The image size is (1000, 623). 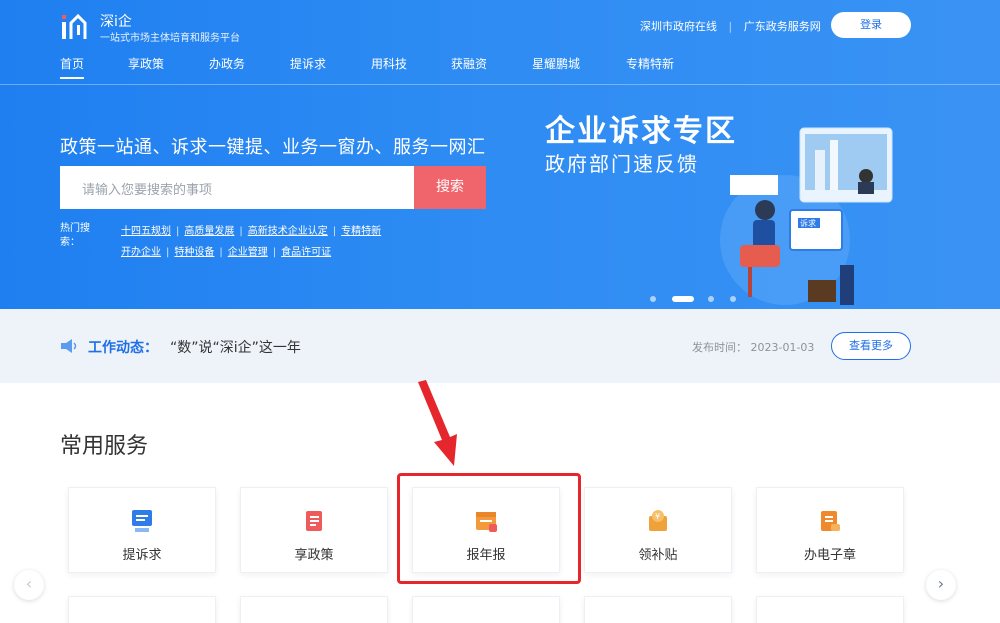 What do you see at coordinates (361, 231) in the screenshot?
I see `hot-link: 专精特新` at bounding box center [361, 231].